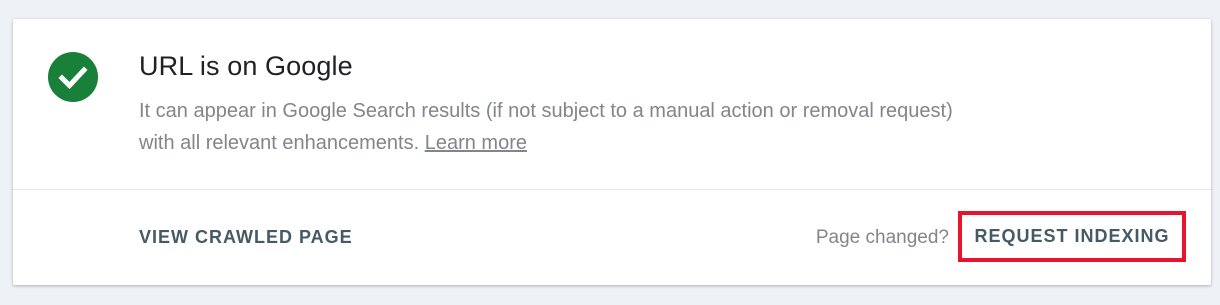 This screenshot has height=305, width=1220. I want to click on request-indexing-label: REQUEST INDEXING, so click(1072, 236).